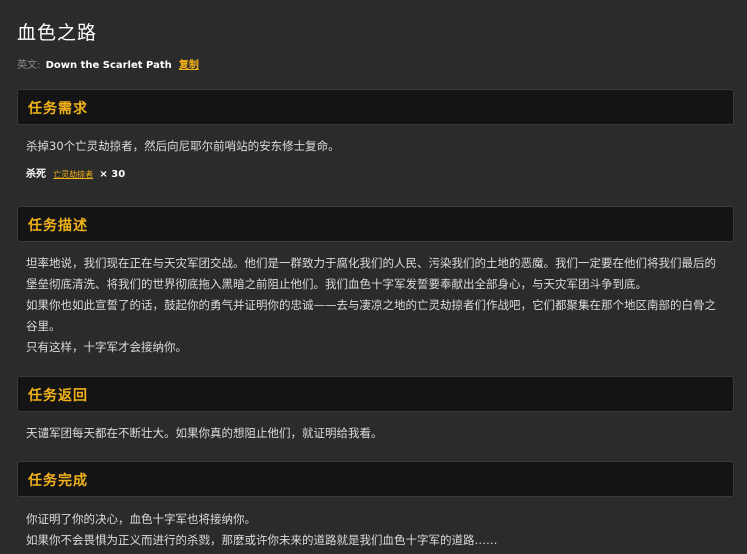 The width and height of the screenshot is (747, 554). What do you see at coordinates (189, 65) in the screenshot?
I see `copy-link: 复制` at bounding box center [189, 65].